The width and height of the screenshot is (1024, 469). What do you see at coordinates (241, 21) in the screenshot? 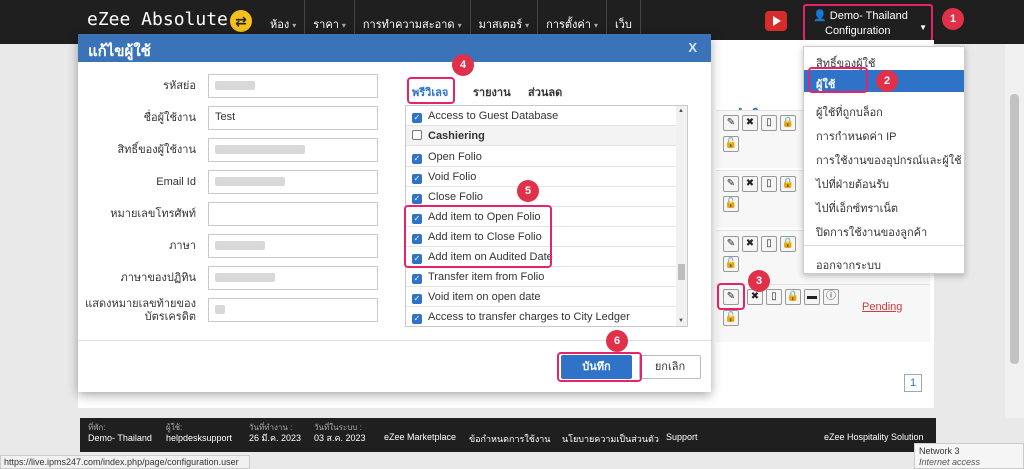
I see `shuffle-icon: ⇄` at bounding box center [241, 21].